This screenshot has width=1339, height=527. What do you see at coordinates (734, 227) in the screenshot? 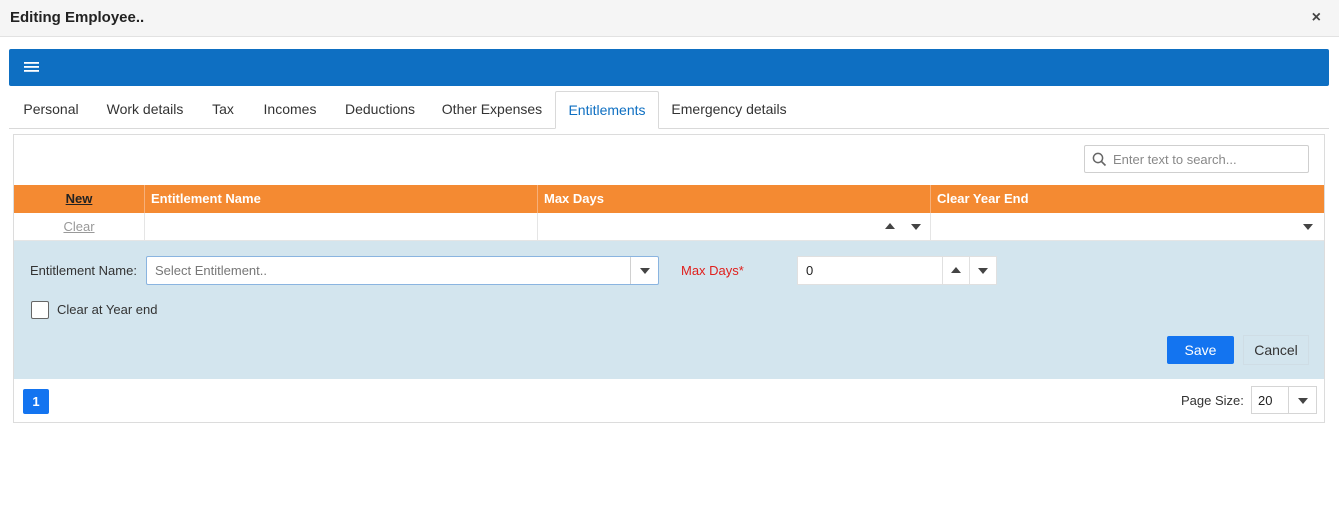
I see `filter-max-days` at bounding box center [734, 227].